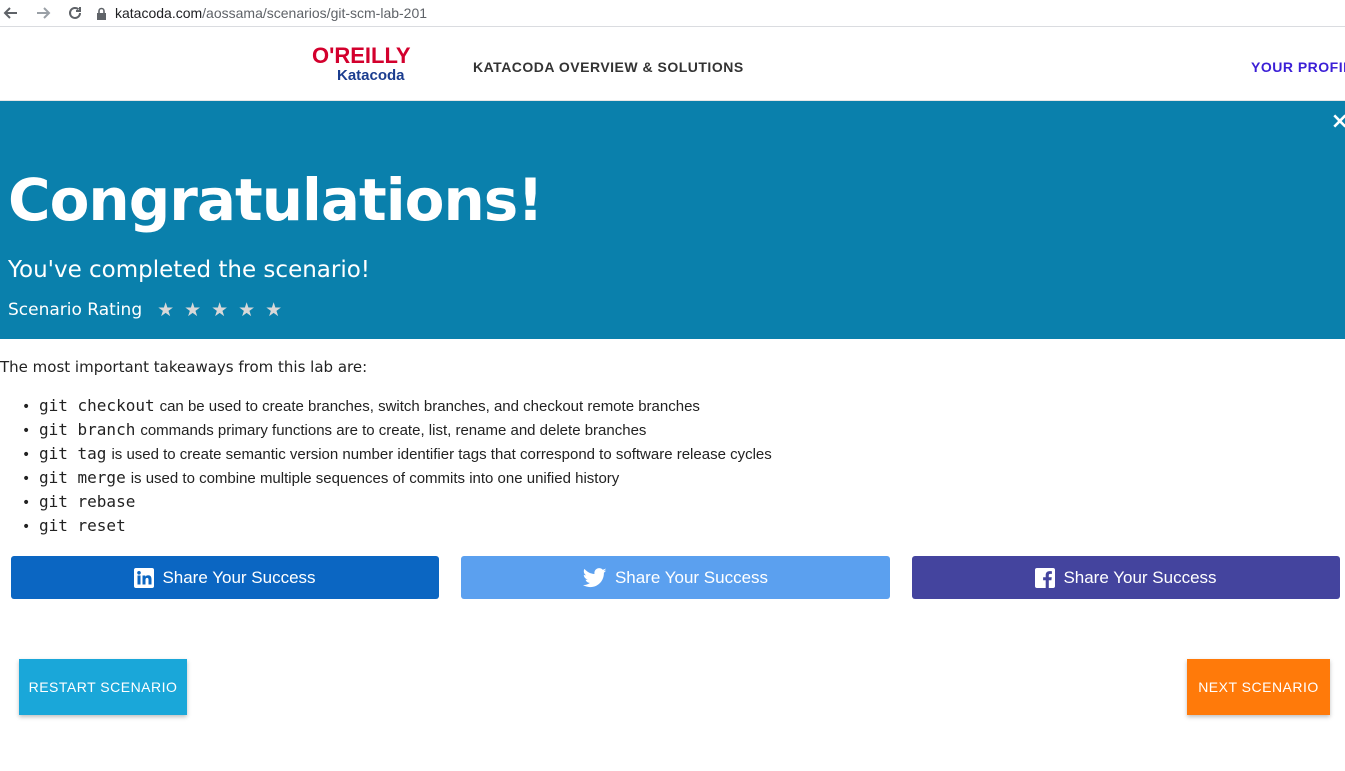 The image size is (1345, 771). What do you see at coordinates (73, 453) in the screenshot?
I see `command-code: git tag` at bounding box center [73, 453].